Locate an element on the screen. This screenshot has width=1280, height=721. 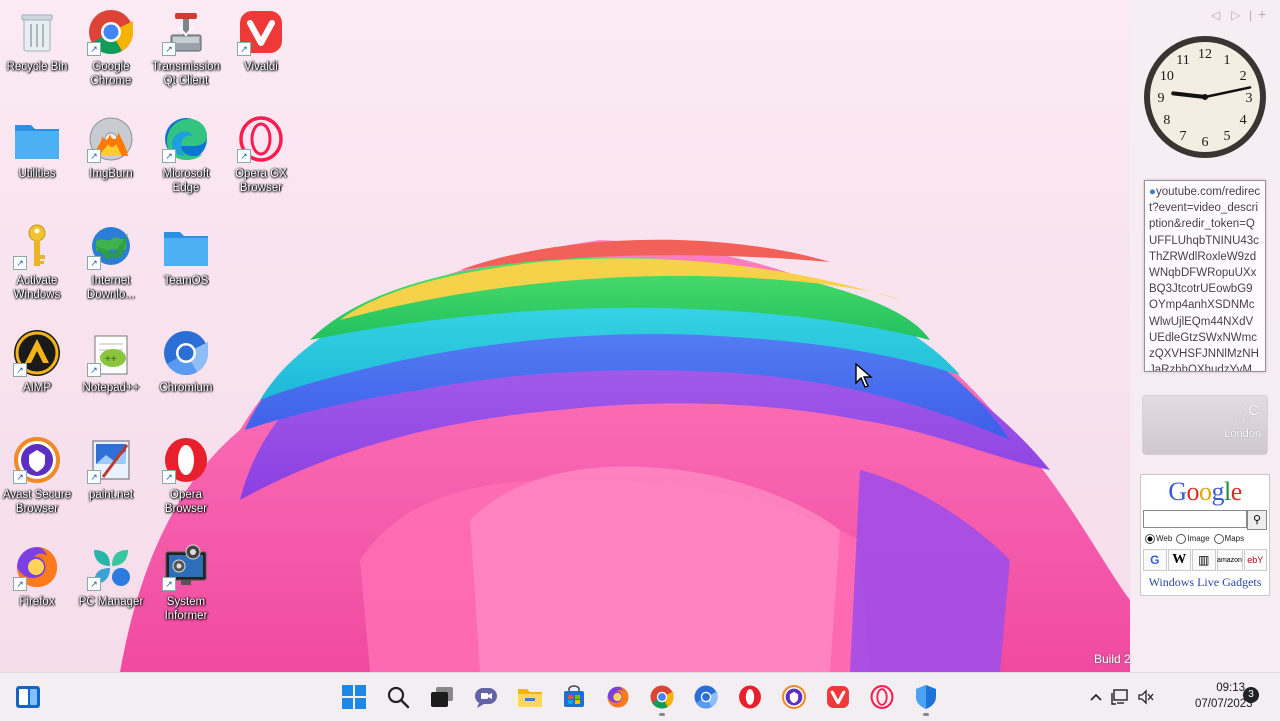
notification-center-badge: 3 is located at coordinates (1251, 695).